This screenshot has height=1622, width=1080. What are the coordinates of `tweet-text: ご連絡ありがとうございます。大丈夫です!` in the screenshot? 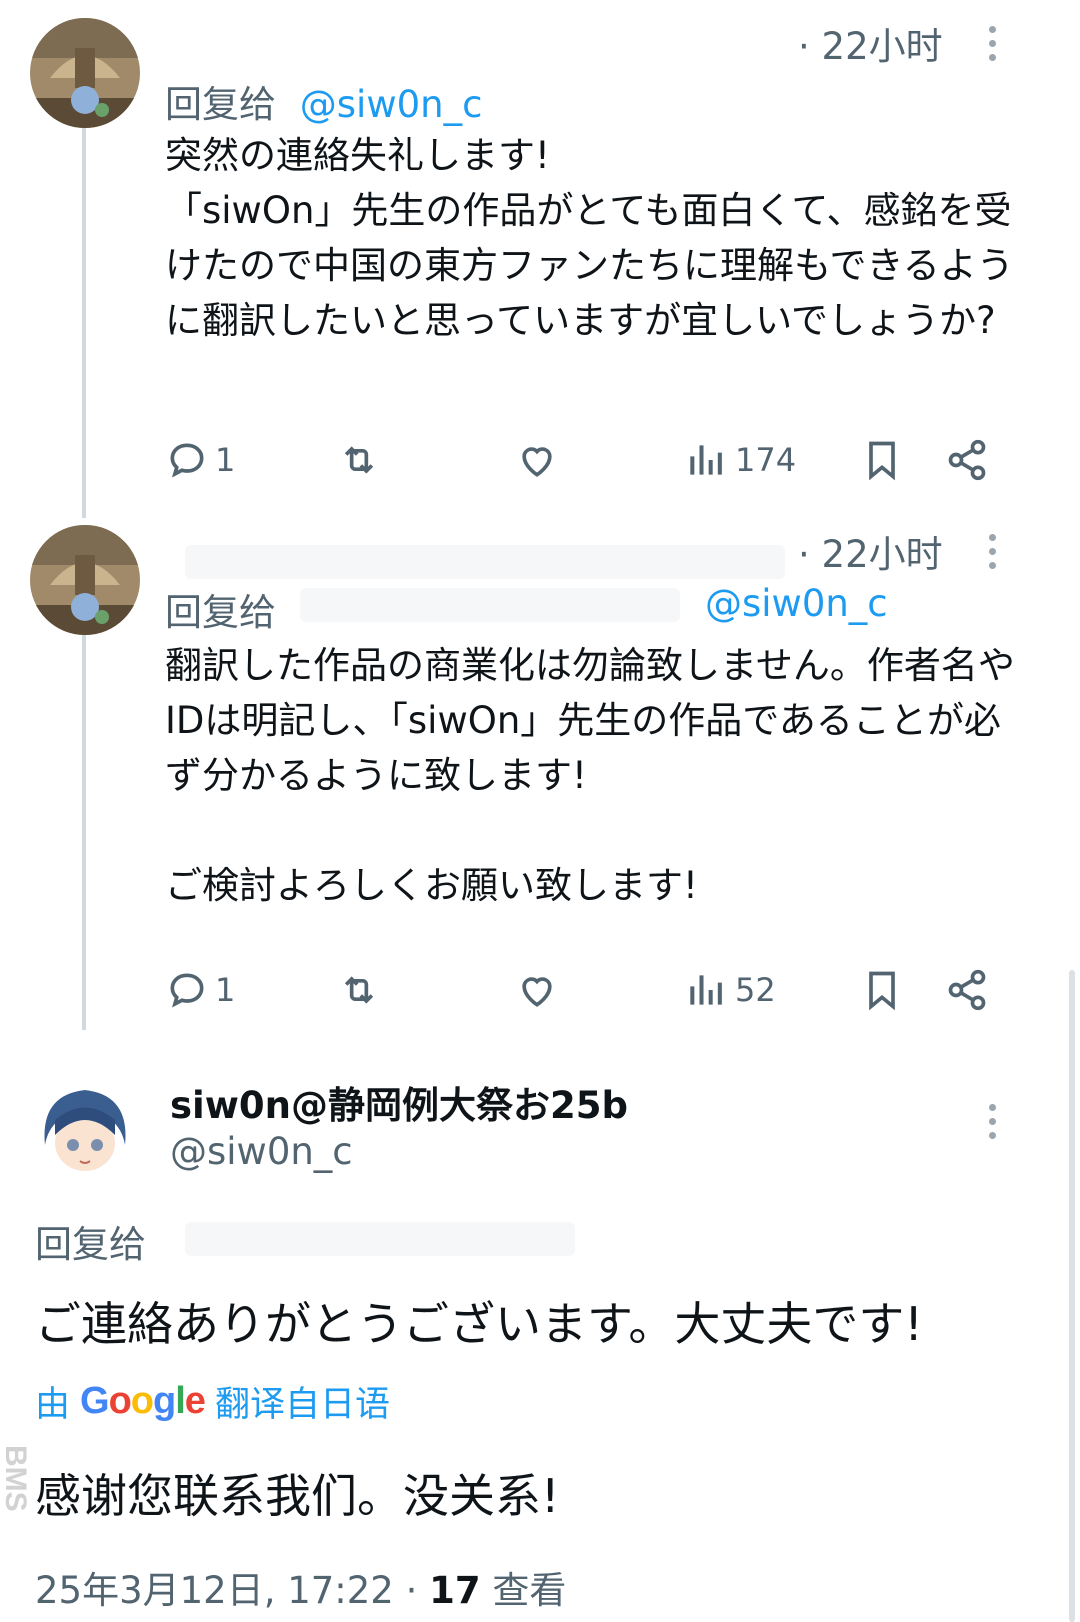 It's located at (479, 1324).